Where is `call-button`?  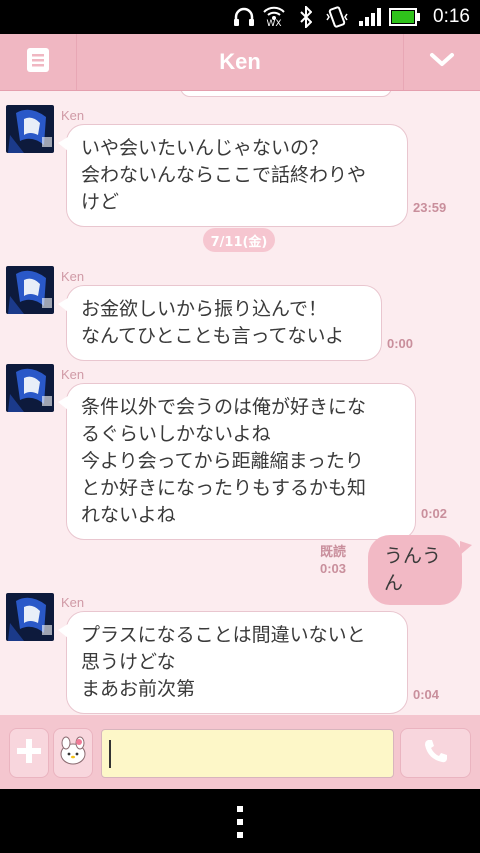
call-button is located at coordinates (435, 753).